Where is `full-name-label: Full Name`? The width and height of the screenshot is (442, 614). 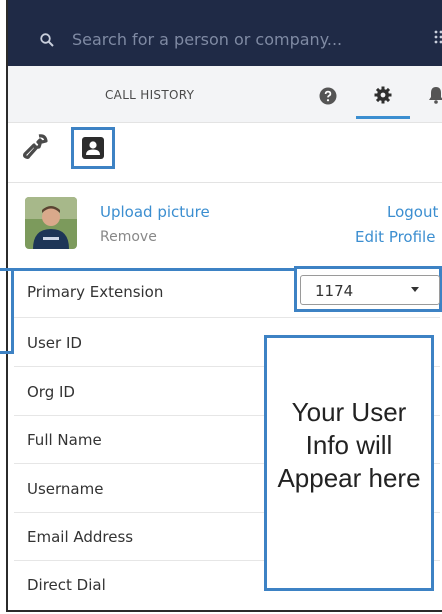
full-name-label: Full Name is located at coordinates (64, 440).